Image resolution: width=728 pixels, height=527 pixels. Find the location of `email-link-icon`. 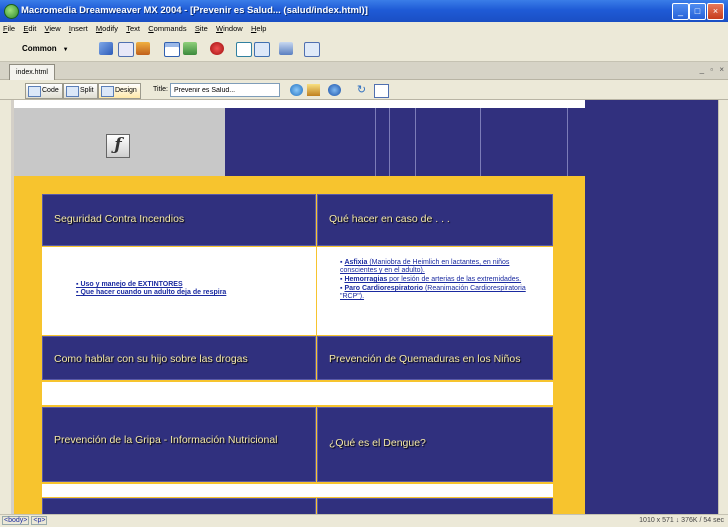

email-link-icon is located at coordinates (126, 49).